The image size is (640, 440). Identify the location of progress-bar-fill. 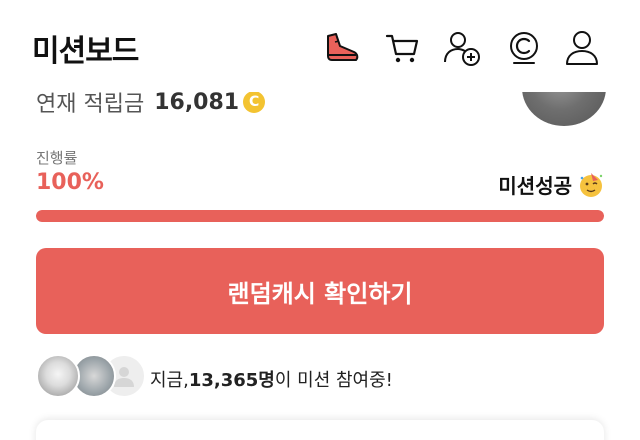
(320, 216).